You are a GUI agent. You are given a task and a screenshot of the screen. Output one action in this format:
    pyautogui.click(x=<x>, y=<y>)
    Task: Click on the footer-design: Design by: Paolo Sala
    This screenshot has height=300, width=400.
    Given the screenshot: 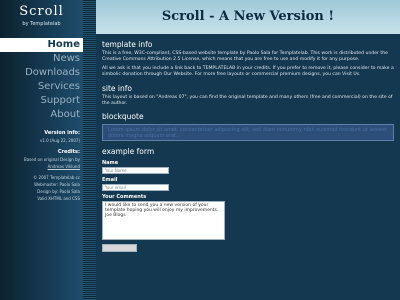 What is the action you would take?
    pyautogui.click(x=58, y=191)
    